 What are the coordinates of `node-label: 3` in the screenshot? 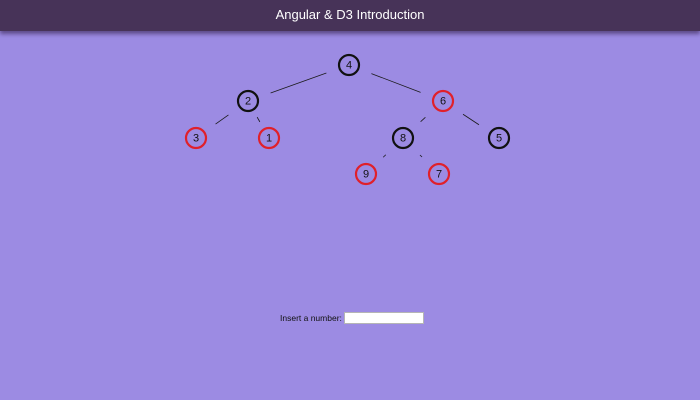 It's located at (196, 139).